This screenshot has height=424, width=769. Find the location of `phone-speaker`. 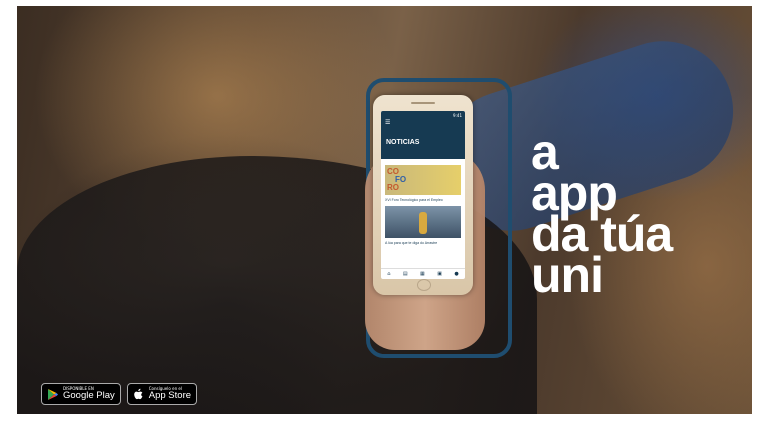

phone-speaker is located at coordinates (423, 103).